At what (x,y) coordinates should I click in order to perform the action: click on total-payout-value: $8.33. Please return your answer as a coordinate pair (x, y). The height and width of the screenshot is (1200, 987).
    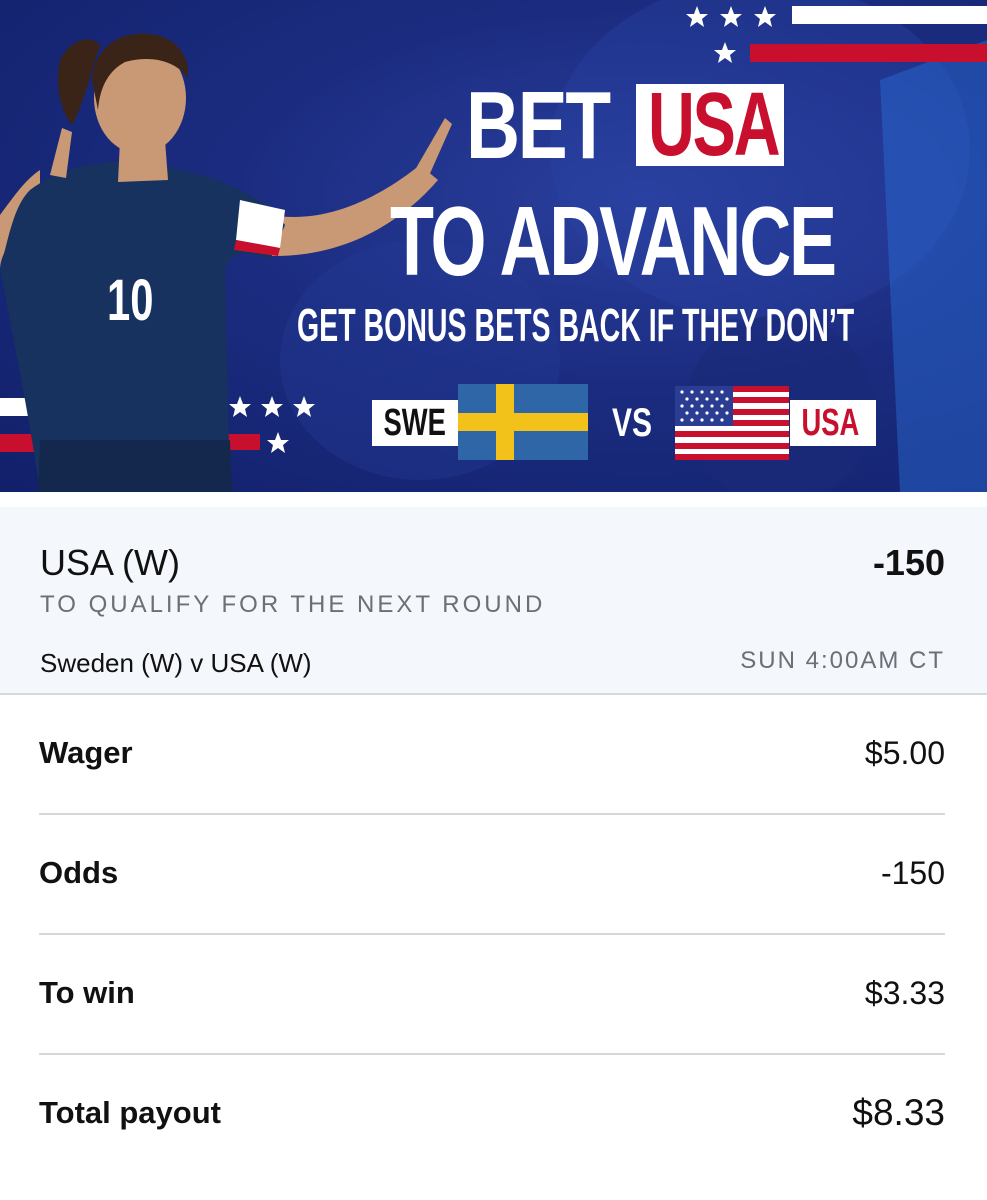
    Looking at the image, I should click on (898, 1112).